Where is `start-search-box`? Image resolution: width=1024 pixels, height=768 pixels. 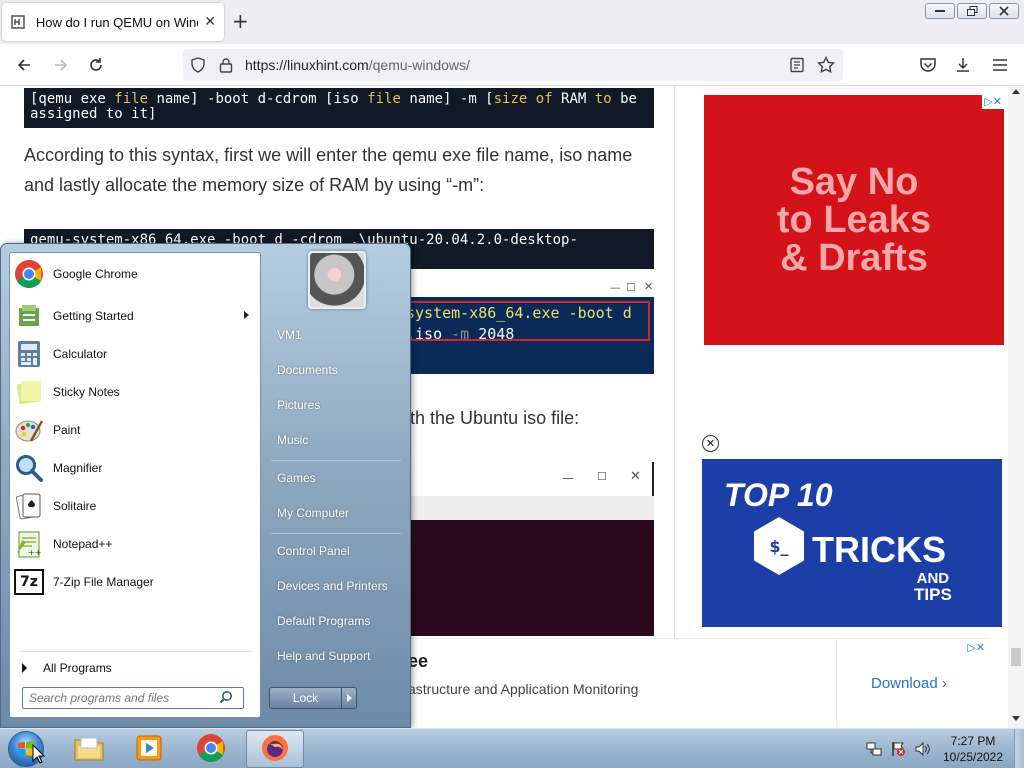
start-search-box is located at coordinates (133, 698).